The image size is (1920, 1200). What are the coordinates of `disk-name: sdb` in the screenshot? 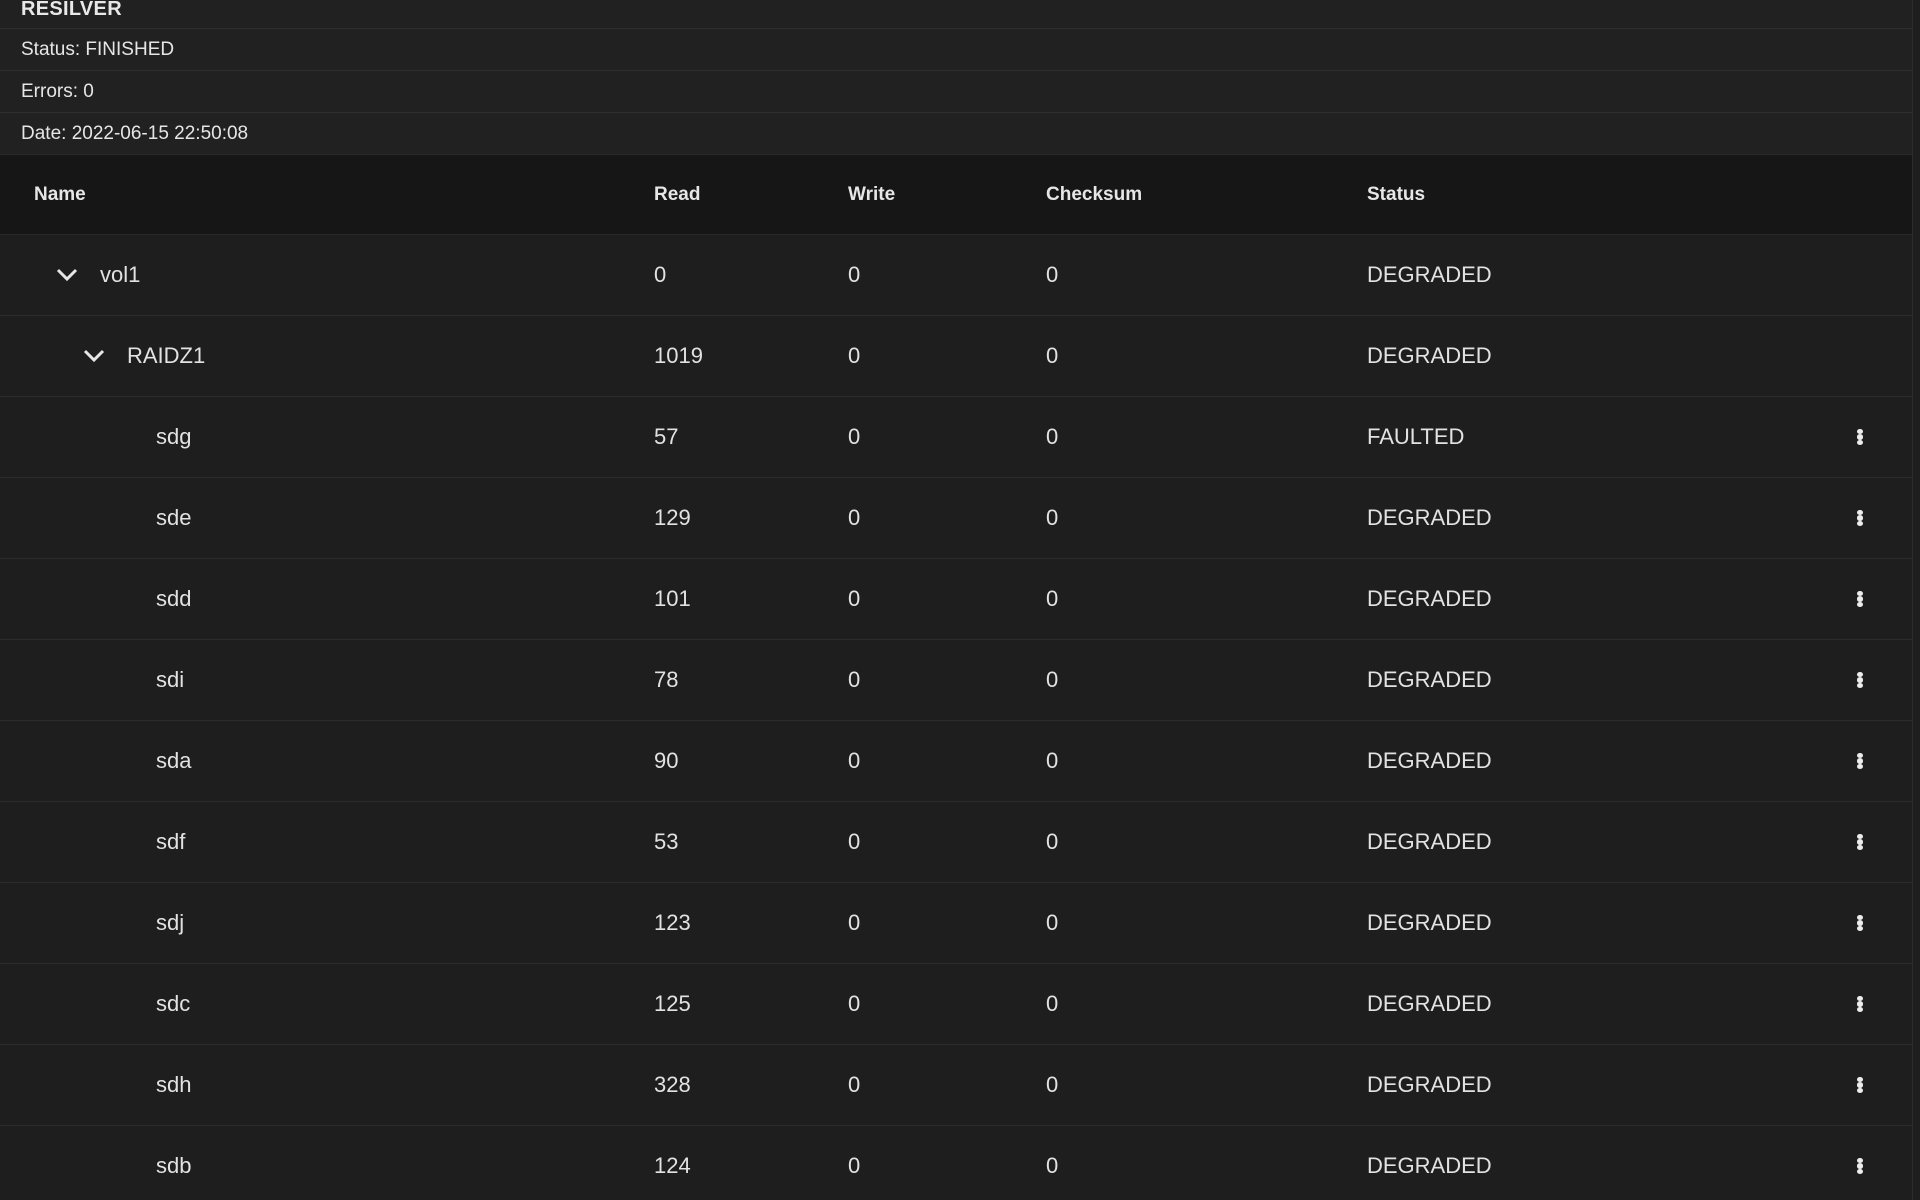 It's located at (174, 1165).